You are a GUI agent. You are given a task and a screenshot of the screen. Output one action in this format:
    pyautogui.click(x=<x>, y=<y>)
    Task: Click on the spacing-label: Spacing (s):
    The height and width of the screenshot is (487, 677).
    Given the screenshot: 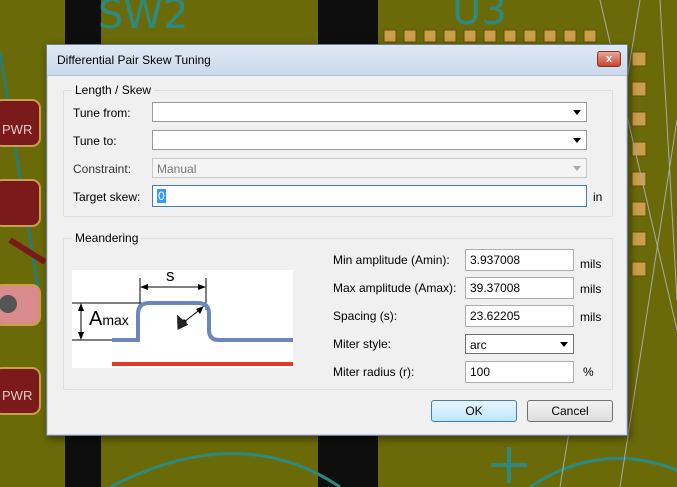 What is the action you would take?
    pyautogui.click(x=365, y=316)
    